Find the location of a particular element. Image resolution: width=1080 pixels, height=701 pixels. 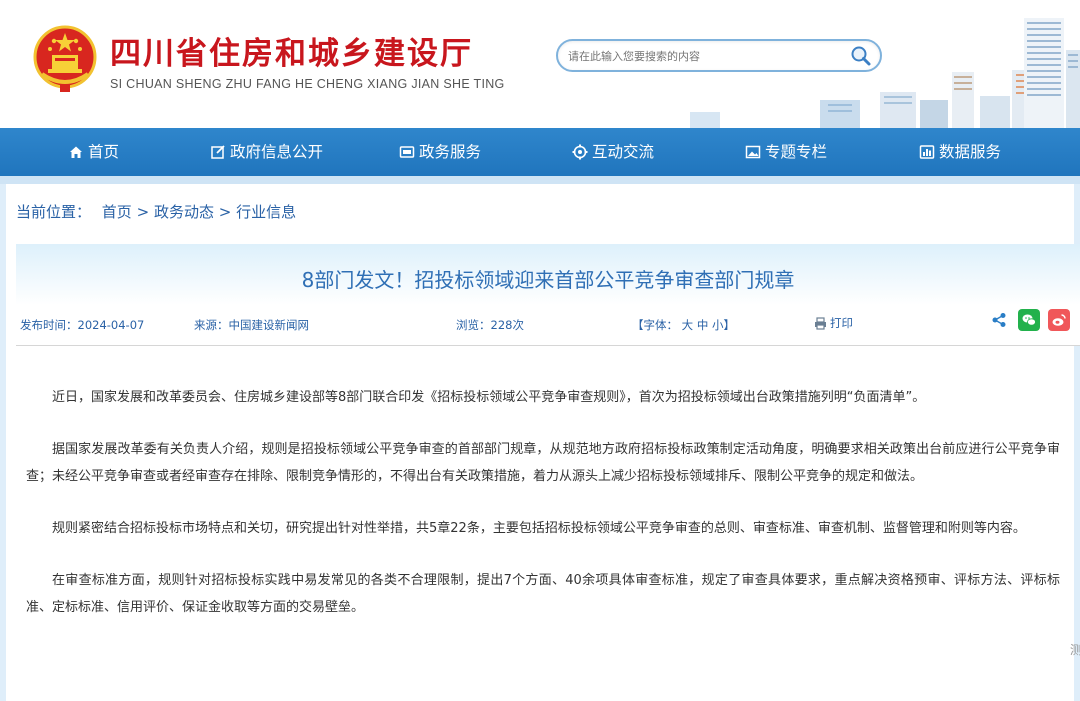

source-value: 中国建设新闻网 is located at coordinates (269, 325).